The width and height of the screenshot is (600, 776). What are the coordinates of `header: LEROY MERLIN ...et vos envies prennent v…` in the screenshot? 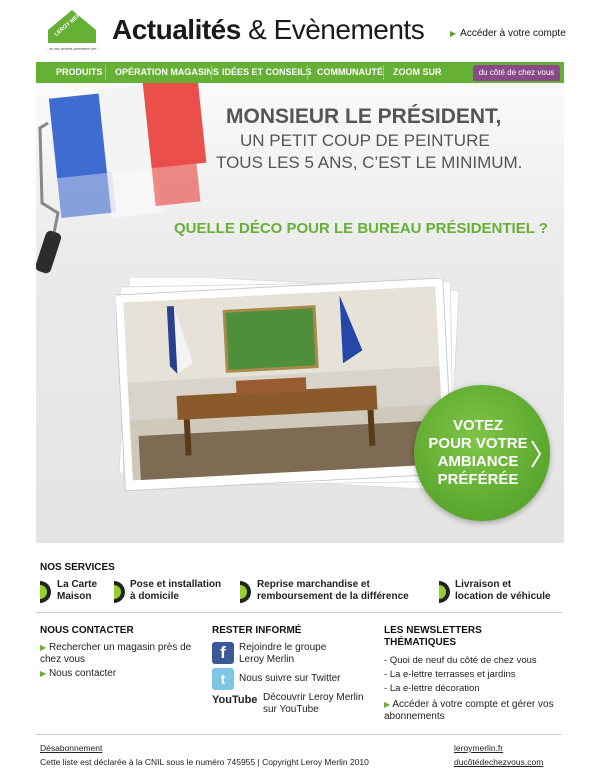 It's located at (300, 30).